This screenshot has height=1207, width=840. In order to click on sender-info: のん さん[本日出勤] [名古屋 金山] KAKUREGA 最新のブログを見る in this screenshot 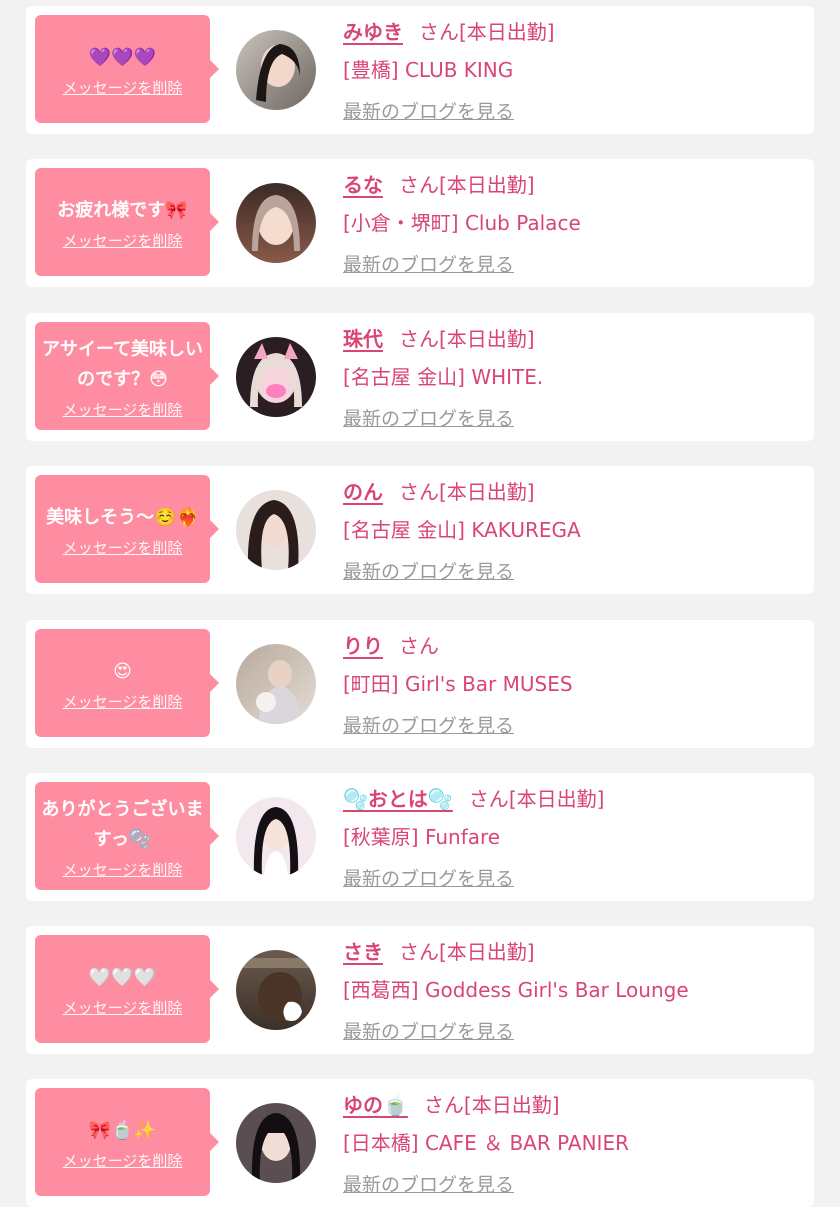, I will do `click(573, 533)`.